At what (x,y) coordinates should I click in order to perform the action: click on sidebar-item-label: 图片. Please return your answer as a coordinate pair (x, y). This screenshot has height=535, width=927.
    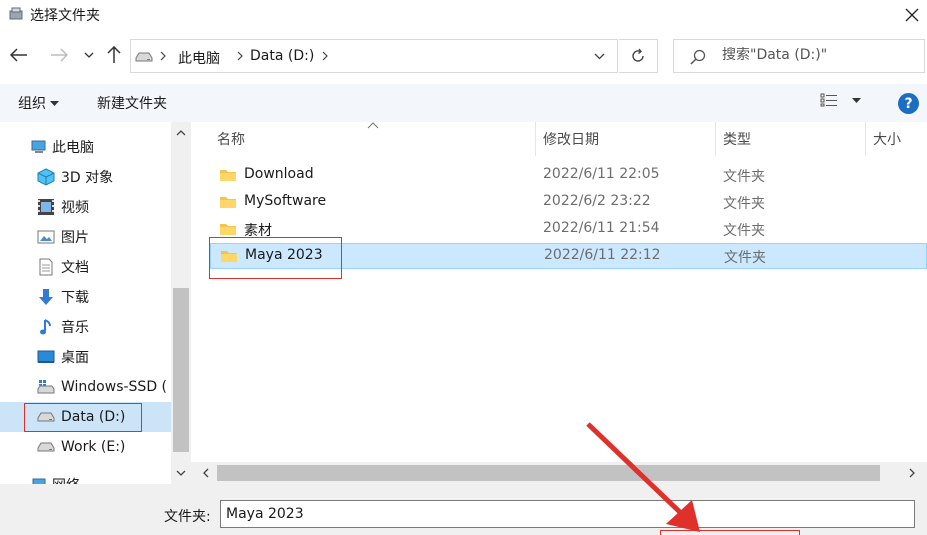
    Looking at the image, I should click on (75, 238).